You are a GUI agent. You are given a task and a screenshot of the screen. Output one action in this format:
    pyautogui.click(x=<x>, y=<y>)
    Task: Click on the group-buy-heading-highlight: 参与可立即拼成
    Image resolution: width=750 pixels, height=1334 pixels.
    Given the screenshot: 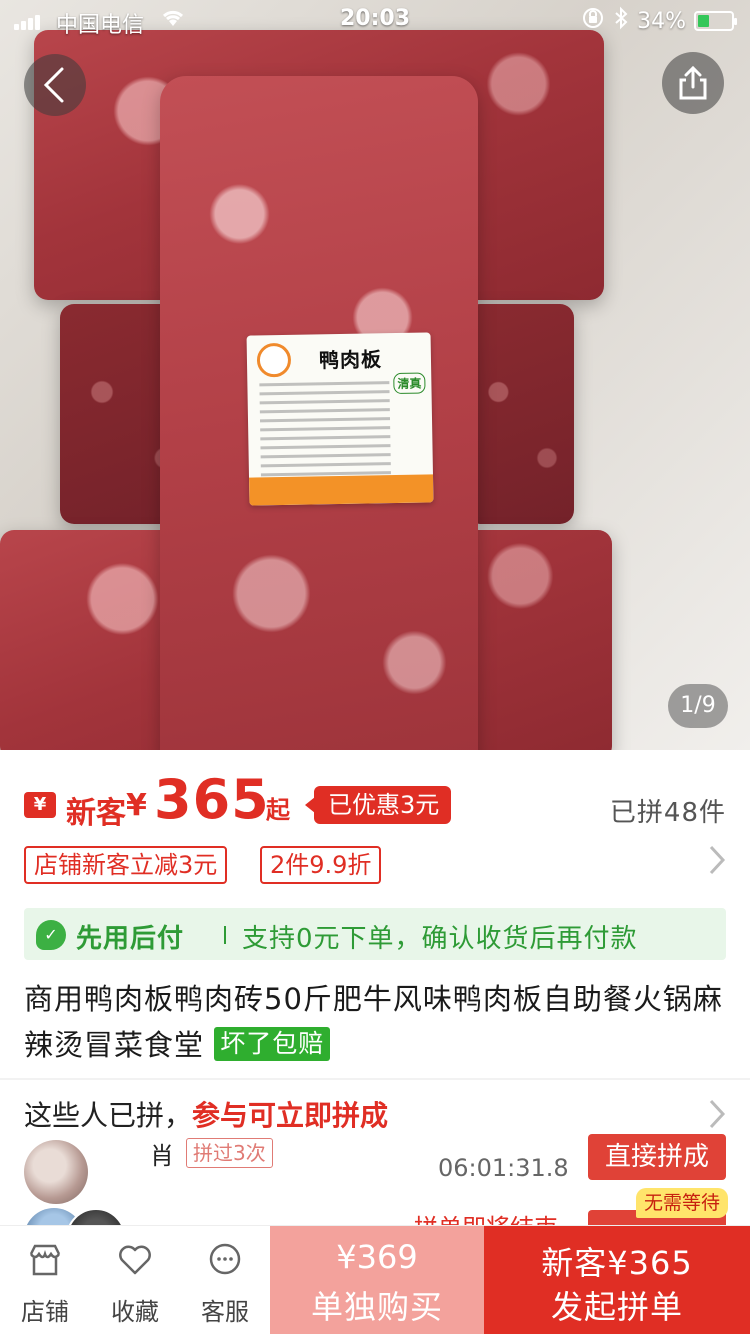 What is the action you would take?
    pyautogui.click(x=290, y=1115)
    